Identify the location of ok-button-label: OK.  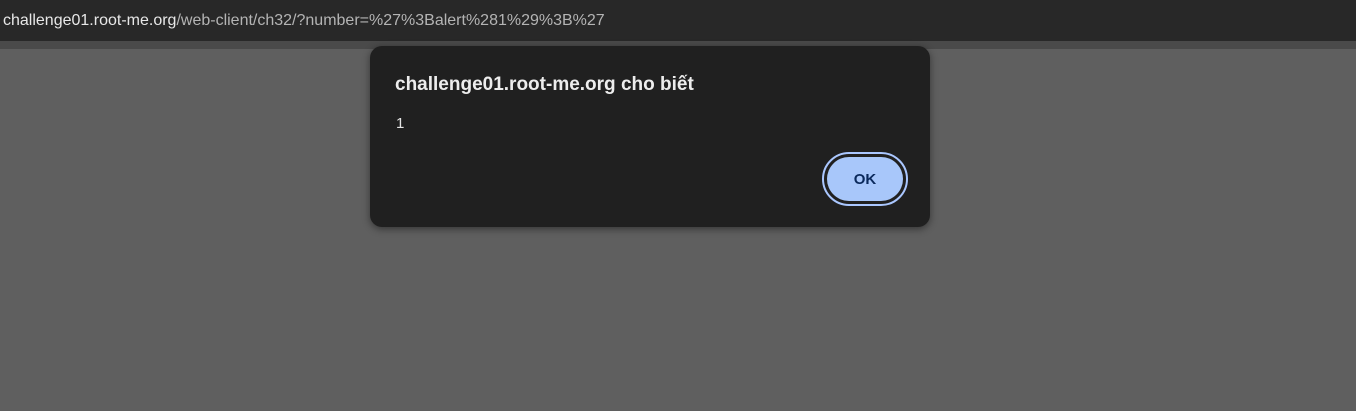
(865, 179).